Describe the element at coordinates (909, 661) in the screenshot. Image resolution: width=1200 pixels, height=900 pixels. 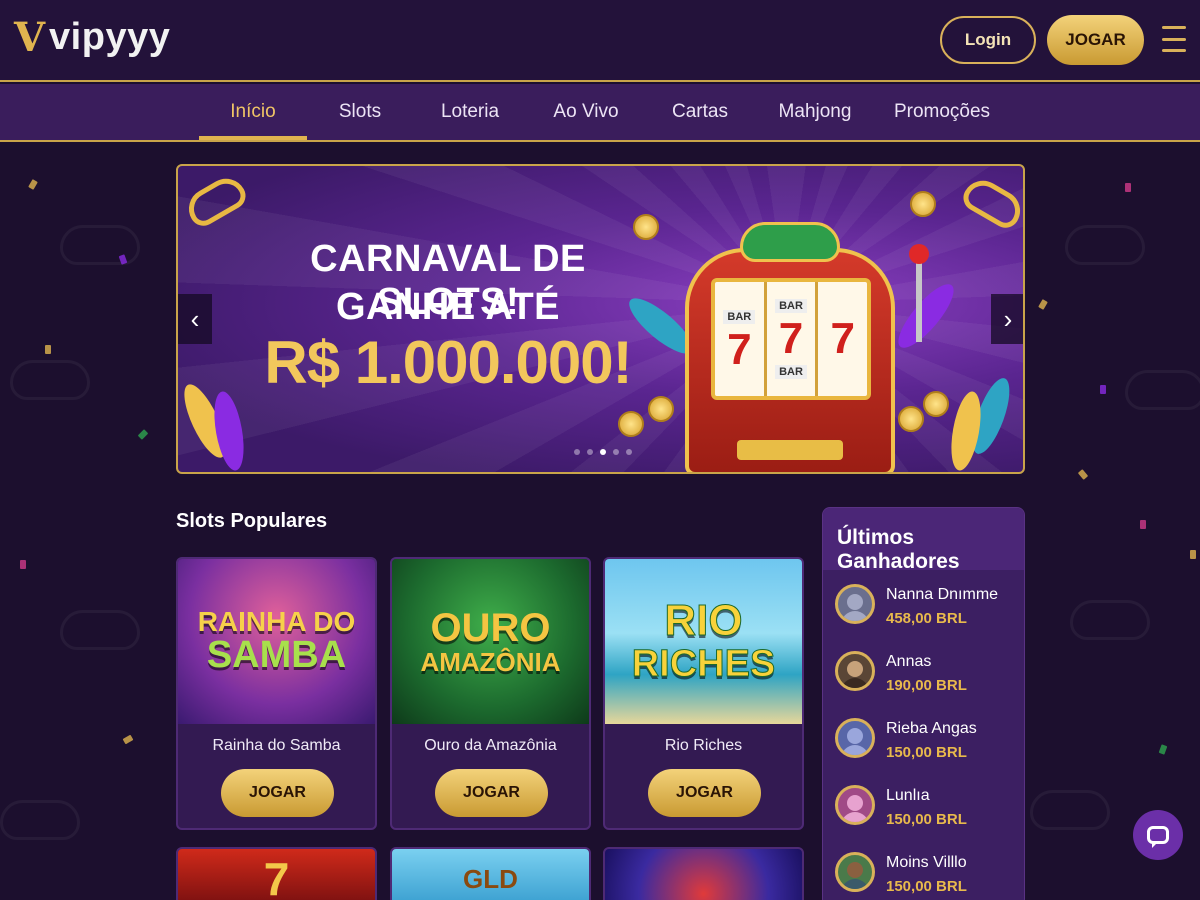
I see `winner-name: Annas` at that location.